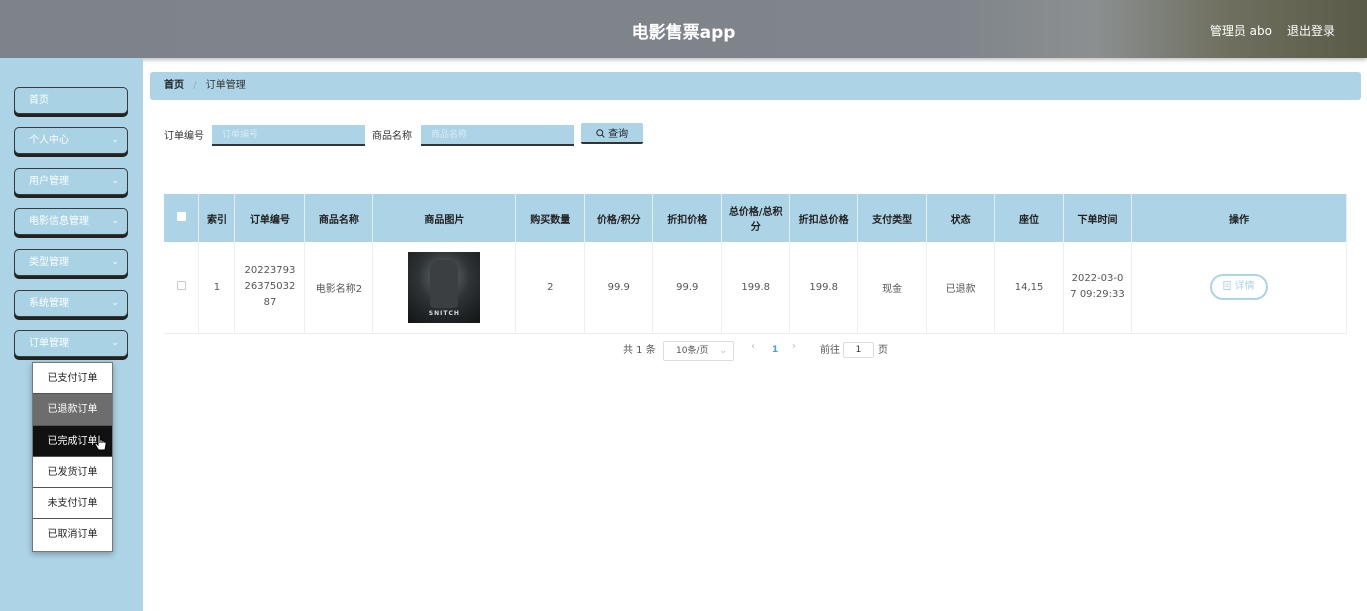  I want to click on cell-discount-price: 99.9, so click(687, 288).